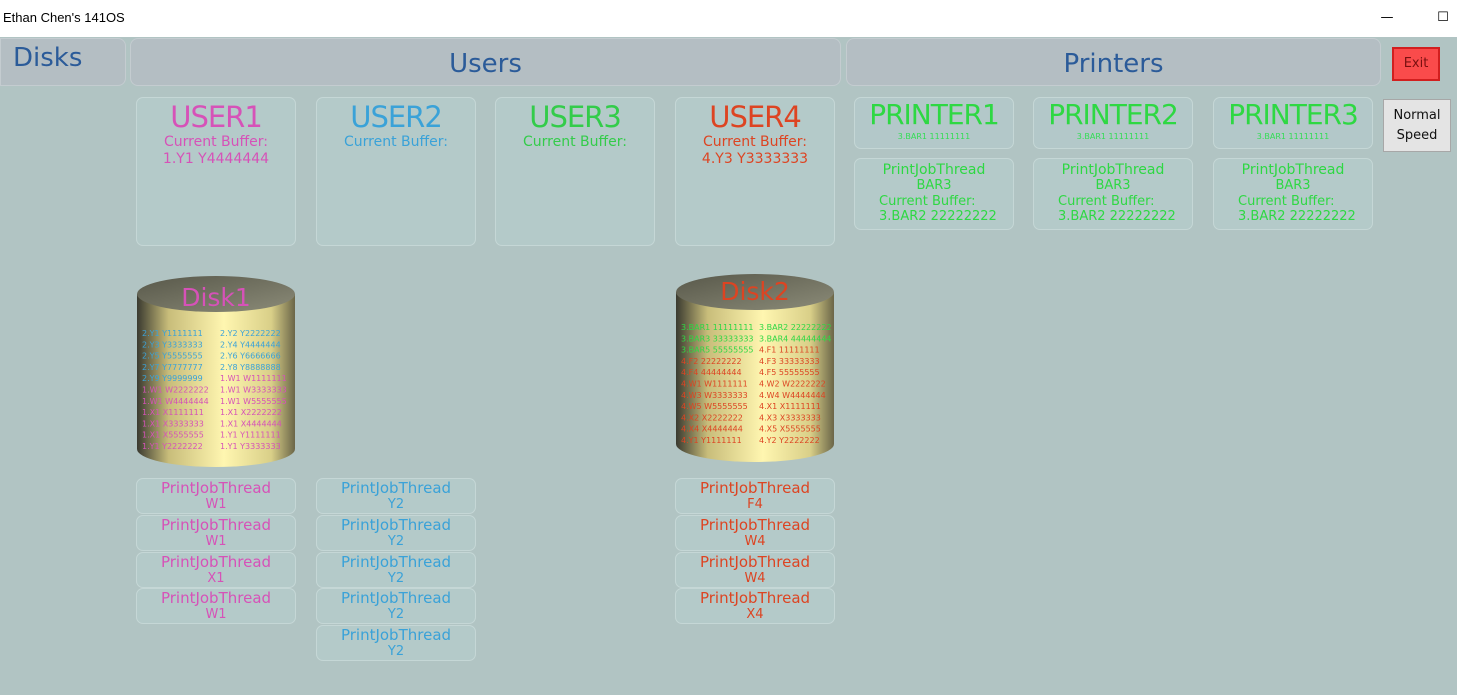  I want to click on print-job-thread: PrintJobThread X1, so click(216, 570).